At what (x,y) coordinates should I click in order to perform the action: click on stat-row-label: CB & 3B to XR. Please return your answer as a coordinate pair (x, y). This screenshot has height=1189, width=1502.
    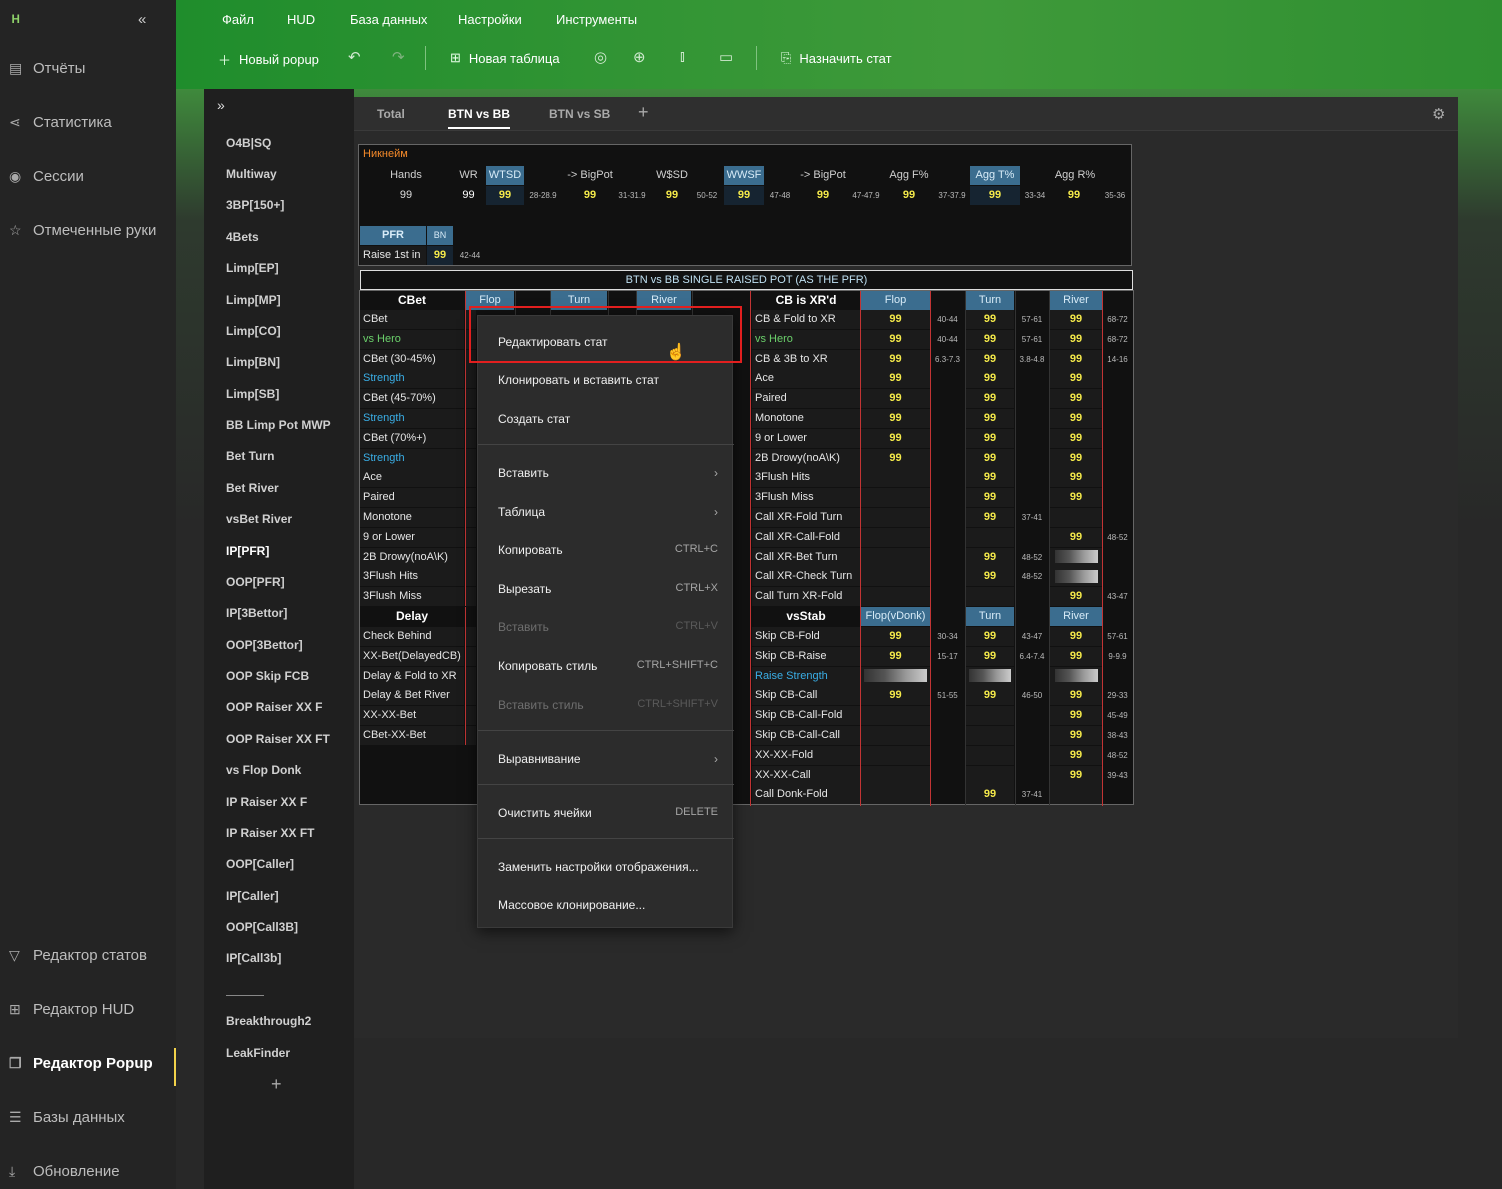
    Looking at the image, I should click on (806, 359).